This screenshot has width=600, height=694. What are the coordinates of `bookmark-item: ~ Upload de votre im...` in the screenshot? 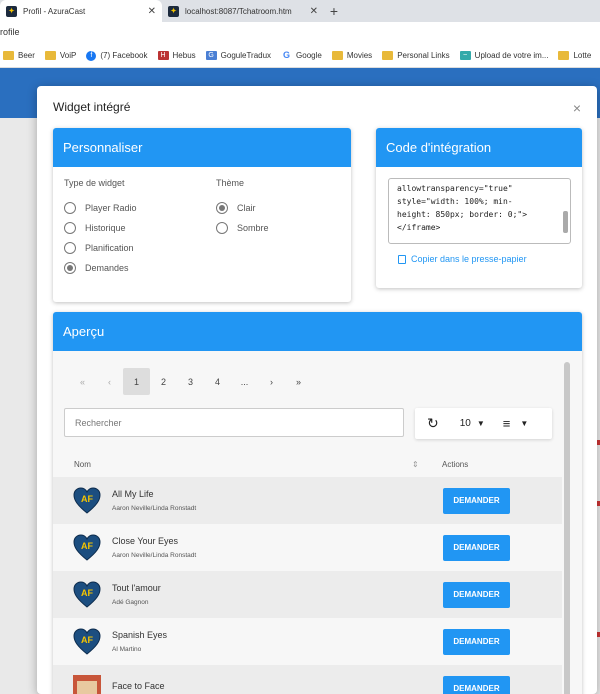 It's located at (504, 55).